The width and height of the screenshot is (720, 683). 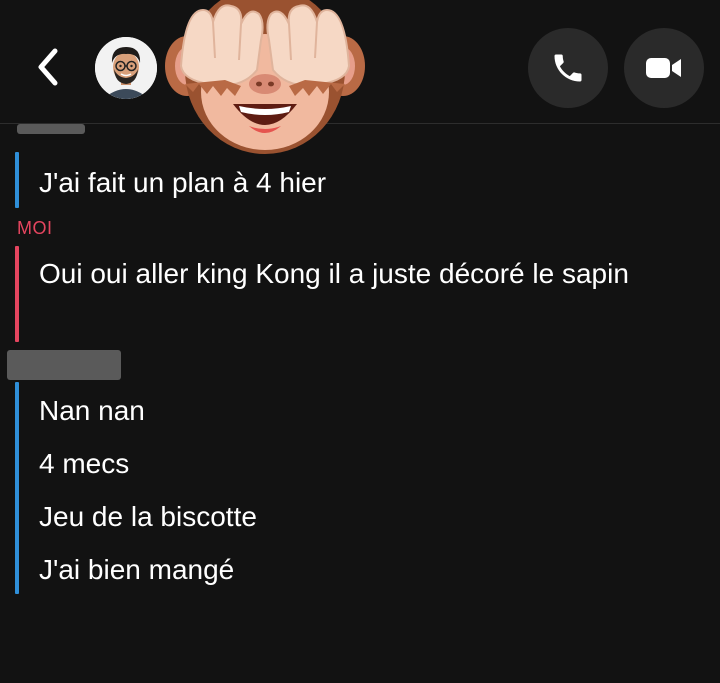 I want to click on chevron-left-icon, so click(x=48, y=67).